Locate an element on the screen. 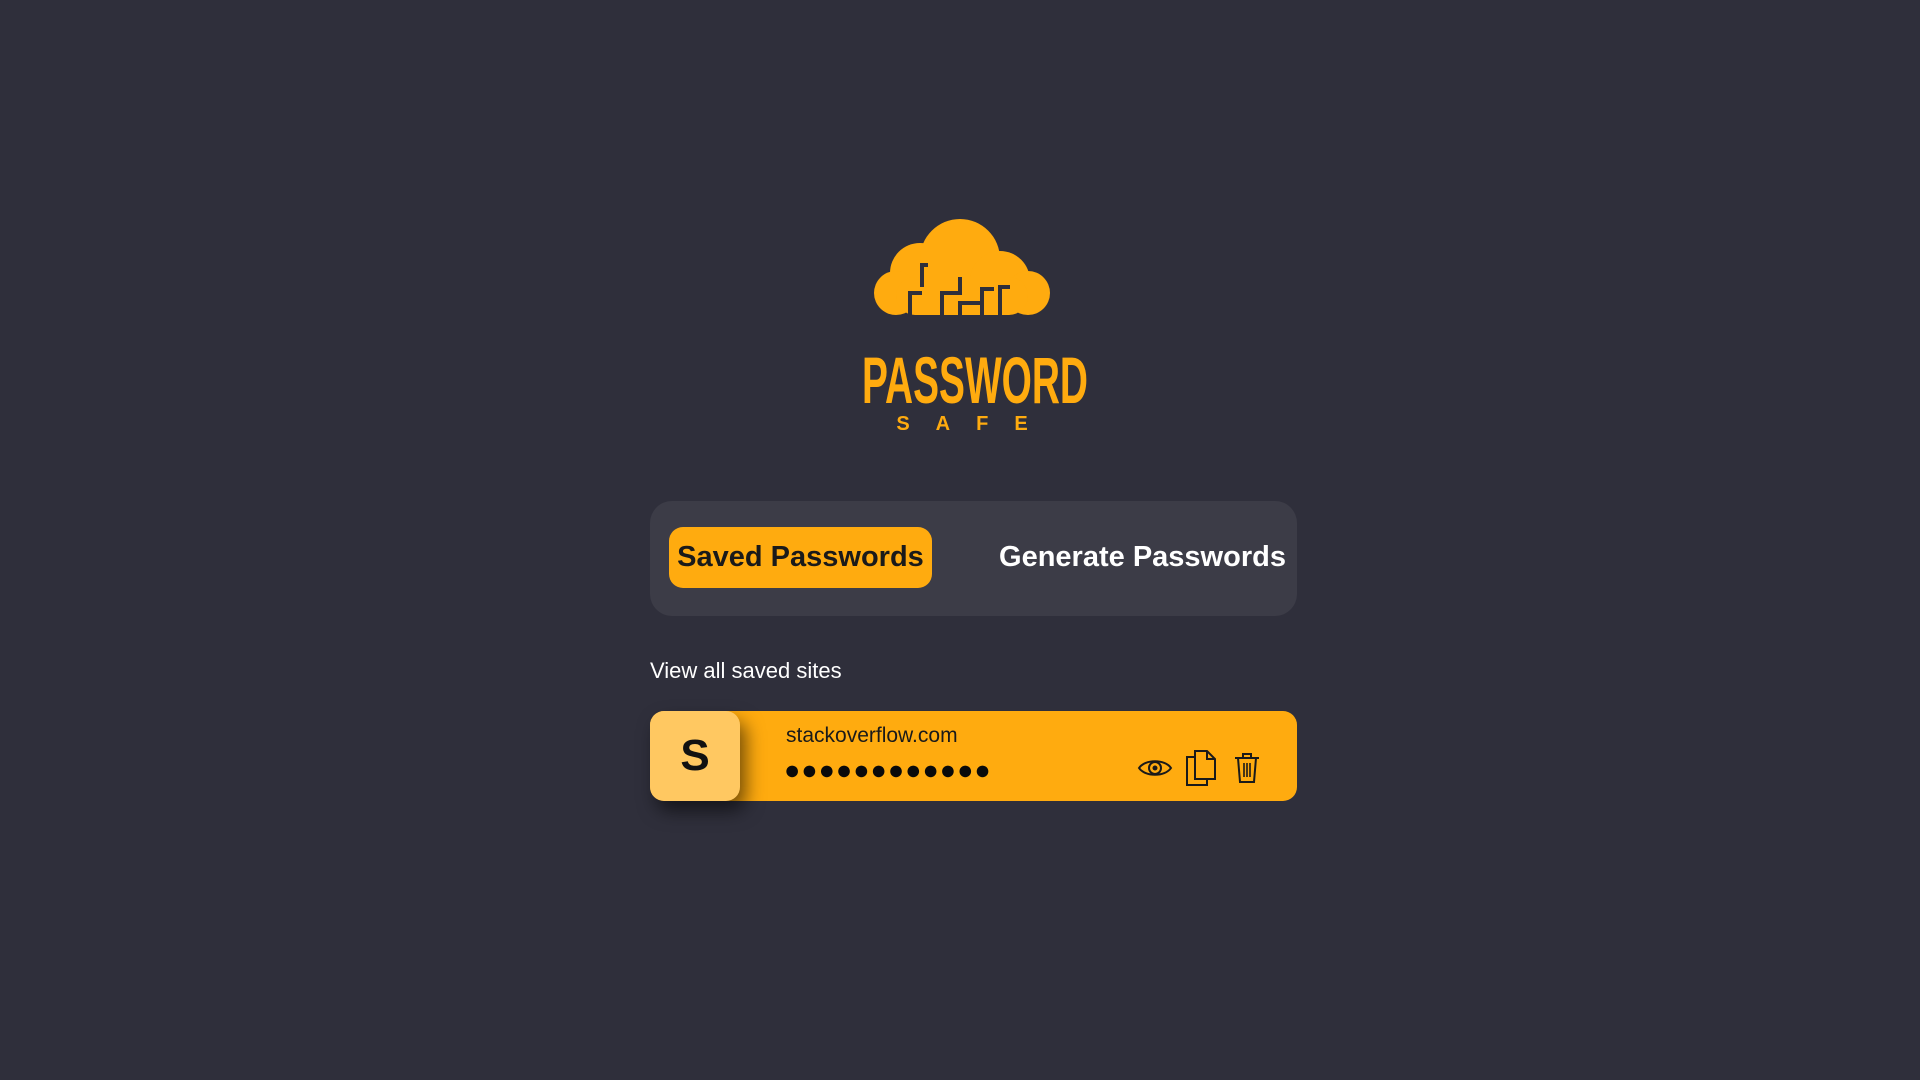  eye-icon is located at coordinates (1155, 768).